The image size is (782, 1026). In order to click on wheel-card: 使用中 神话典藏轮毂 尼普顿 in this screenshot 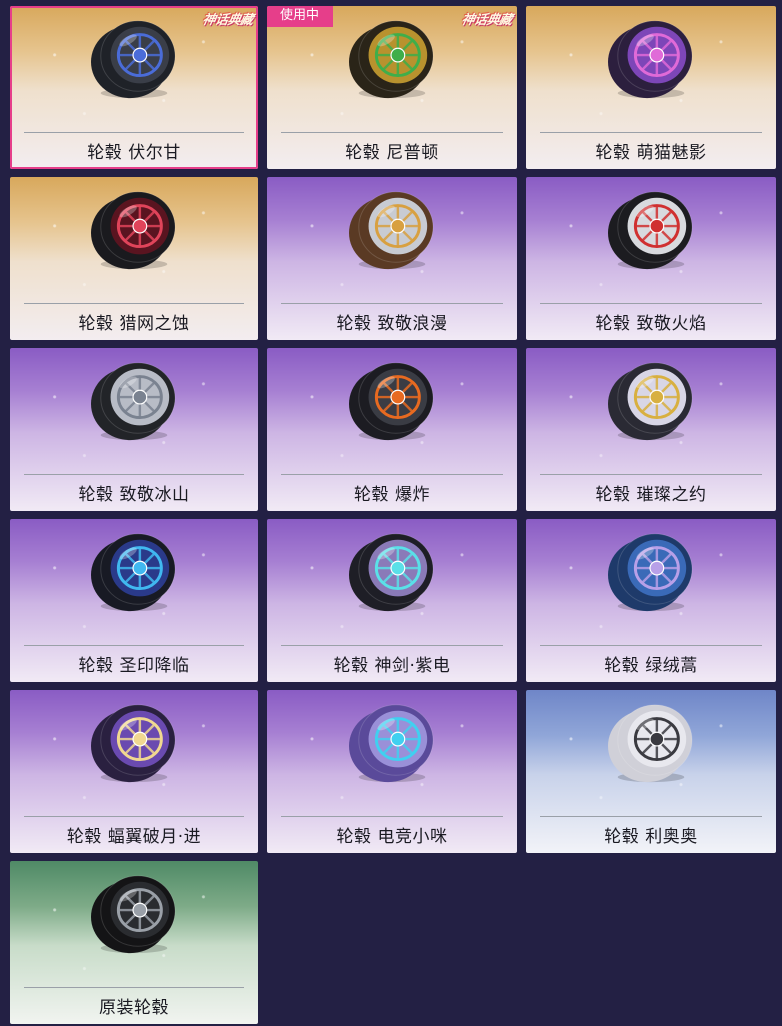, I will do `click(392, 87)`.